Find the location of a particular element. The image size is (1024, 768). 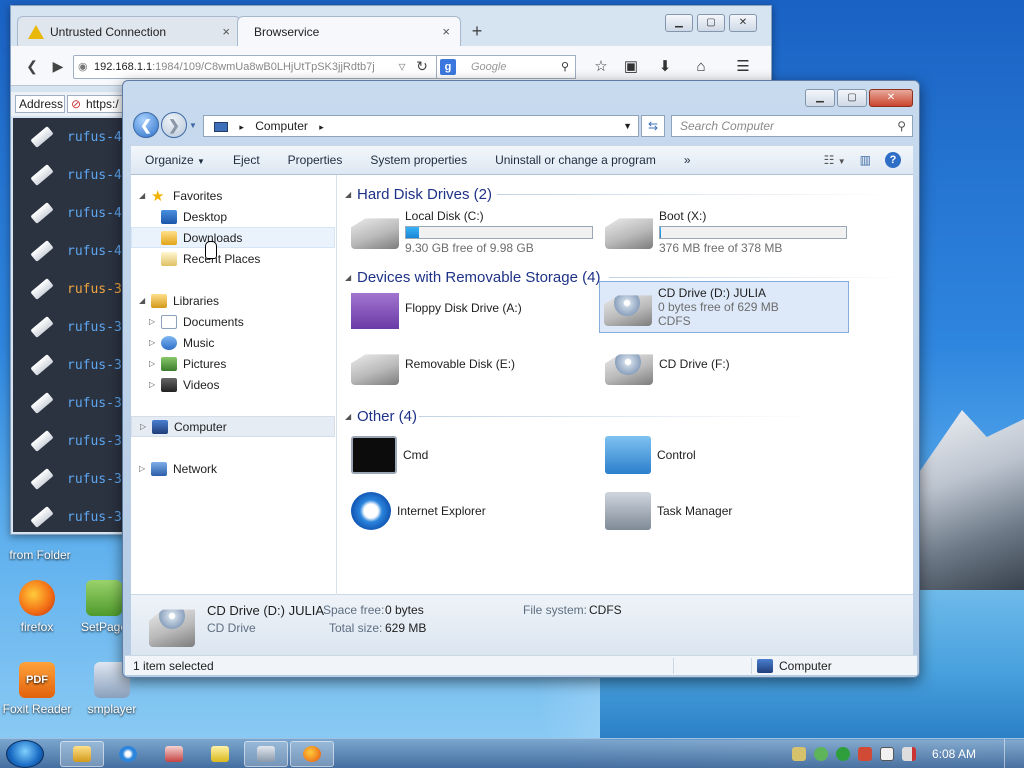

taskbar-internet-explorer is located at coordinates (128, 754).